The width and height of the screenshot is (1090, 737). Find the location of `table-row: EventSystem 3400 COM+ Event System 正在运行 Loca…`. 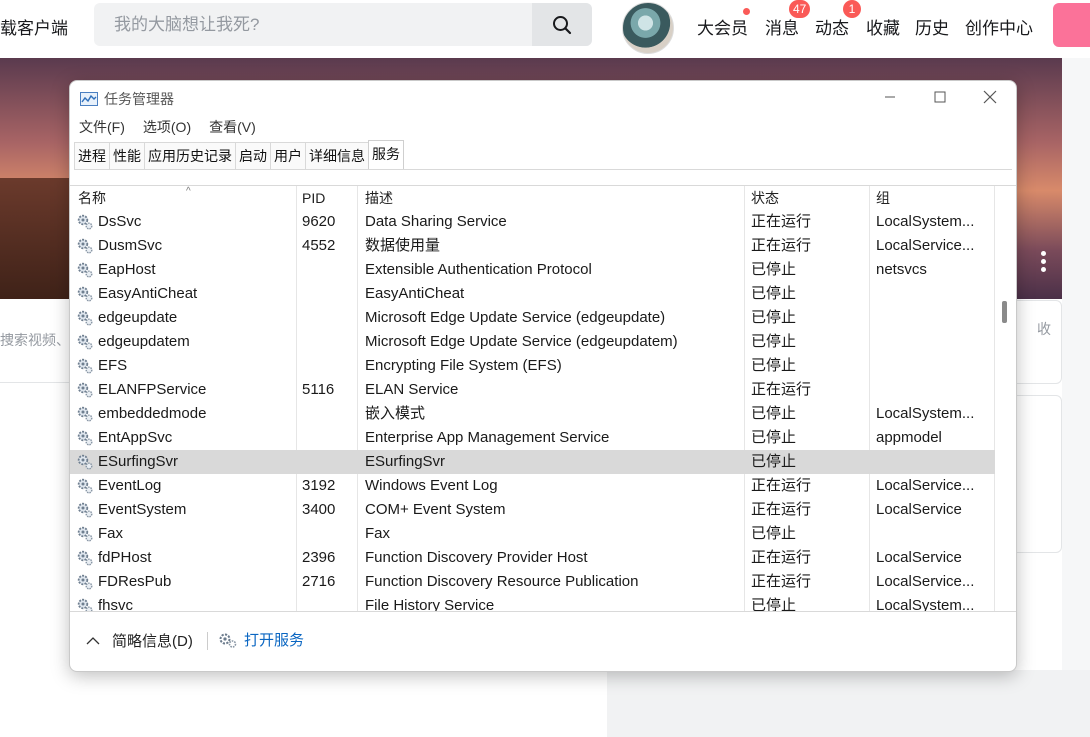

table-row: EventSystem 3400 COM+ Event System 正在运行 Loca… is located at coordinates (532, 510).